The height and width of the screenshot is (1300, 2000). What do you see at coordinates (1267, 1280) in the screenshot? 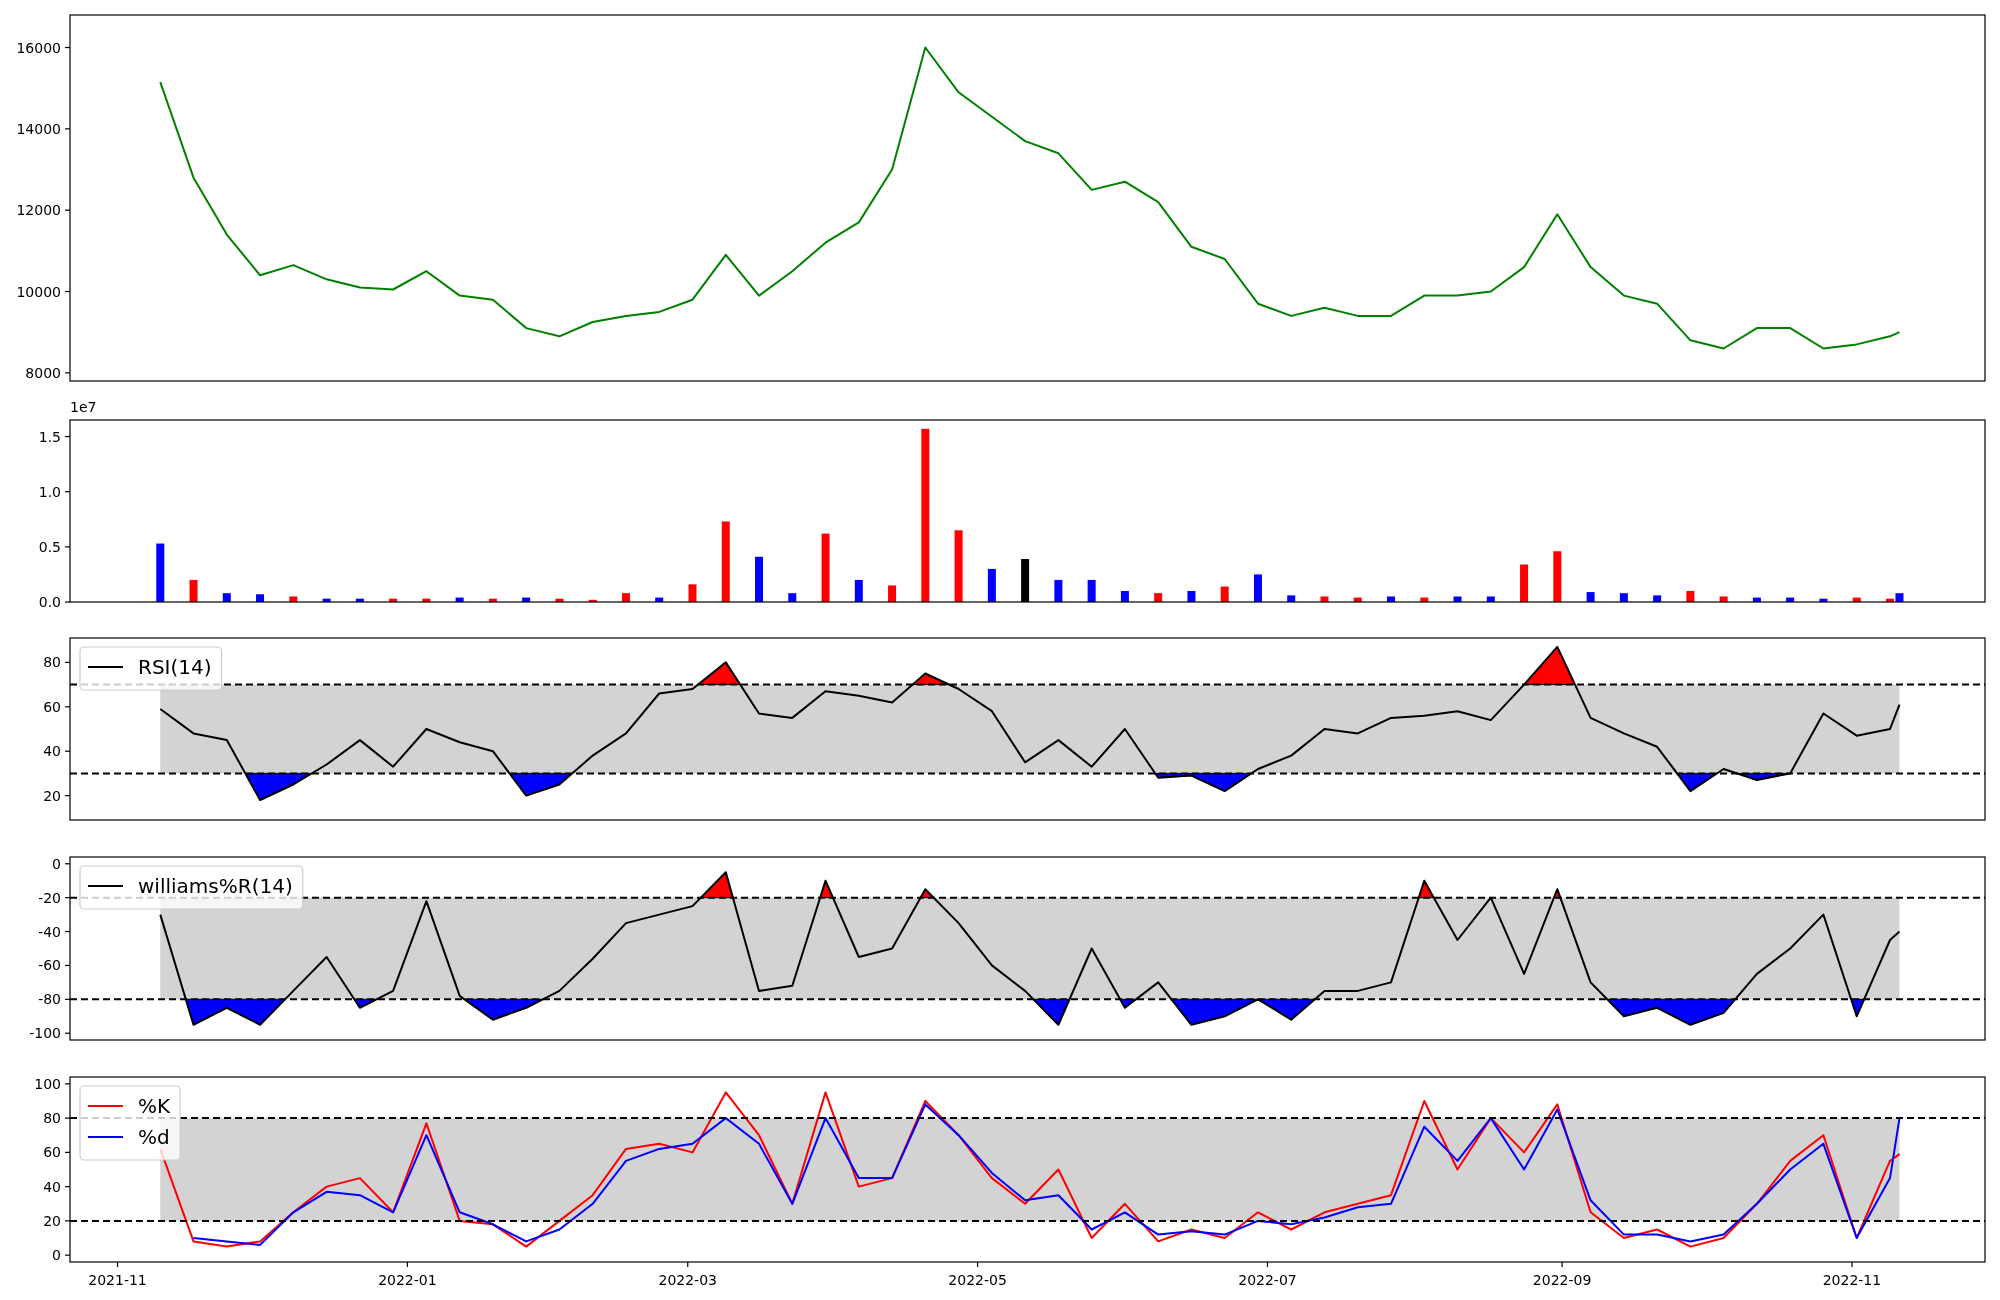
I see `tick-label: 2022-07` at bounding box center [1267, 1280].